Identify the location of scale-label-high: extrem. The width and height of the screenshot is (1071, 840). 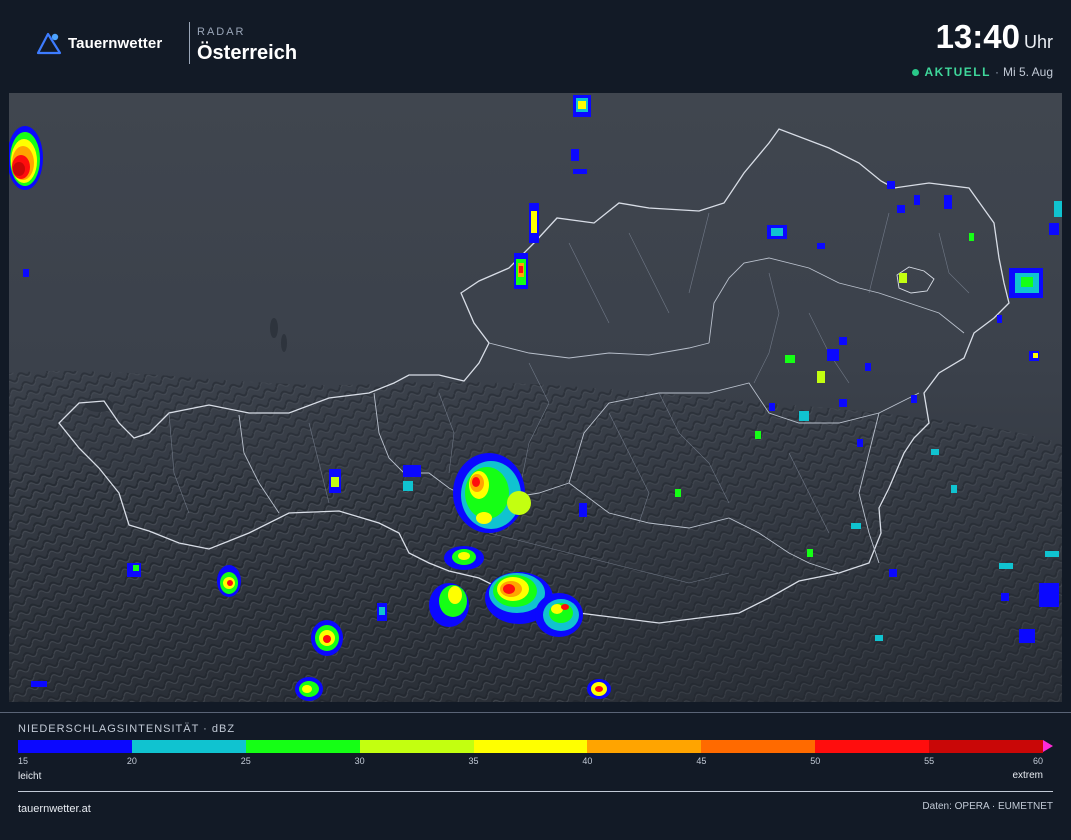
(1027, 775).